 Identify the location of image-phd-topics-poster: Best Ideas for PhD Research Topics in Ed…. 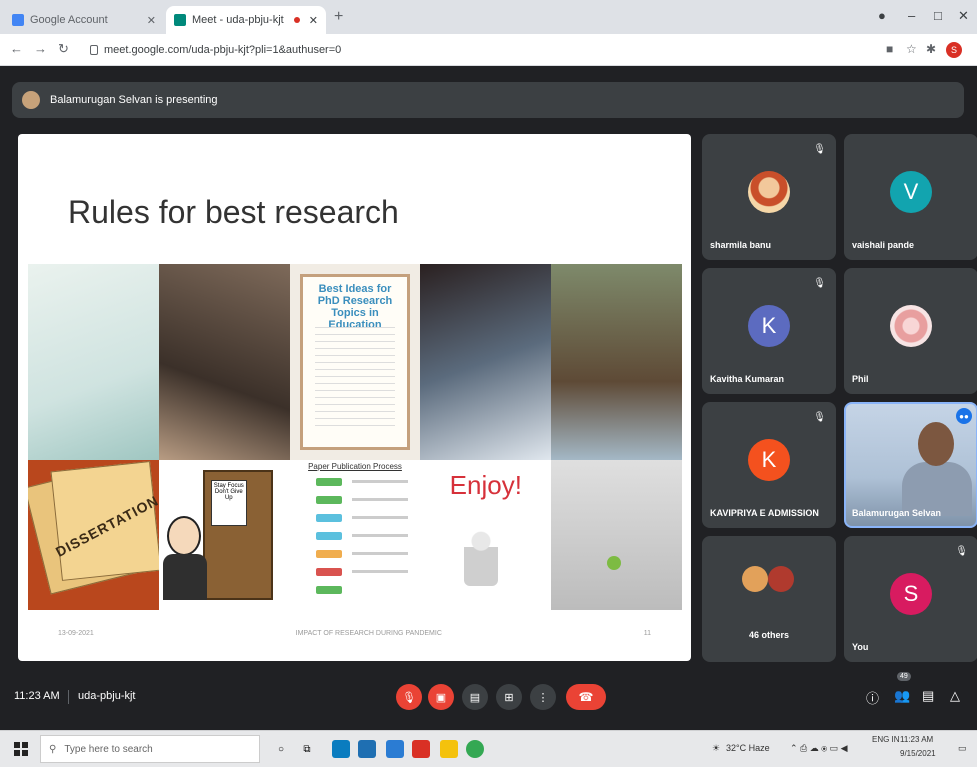
(355, 362).